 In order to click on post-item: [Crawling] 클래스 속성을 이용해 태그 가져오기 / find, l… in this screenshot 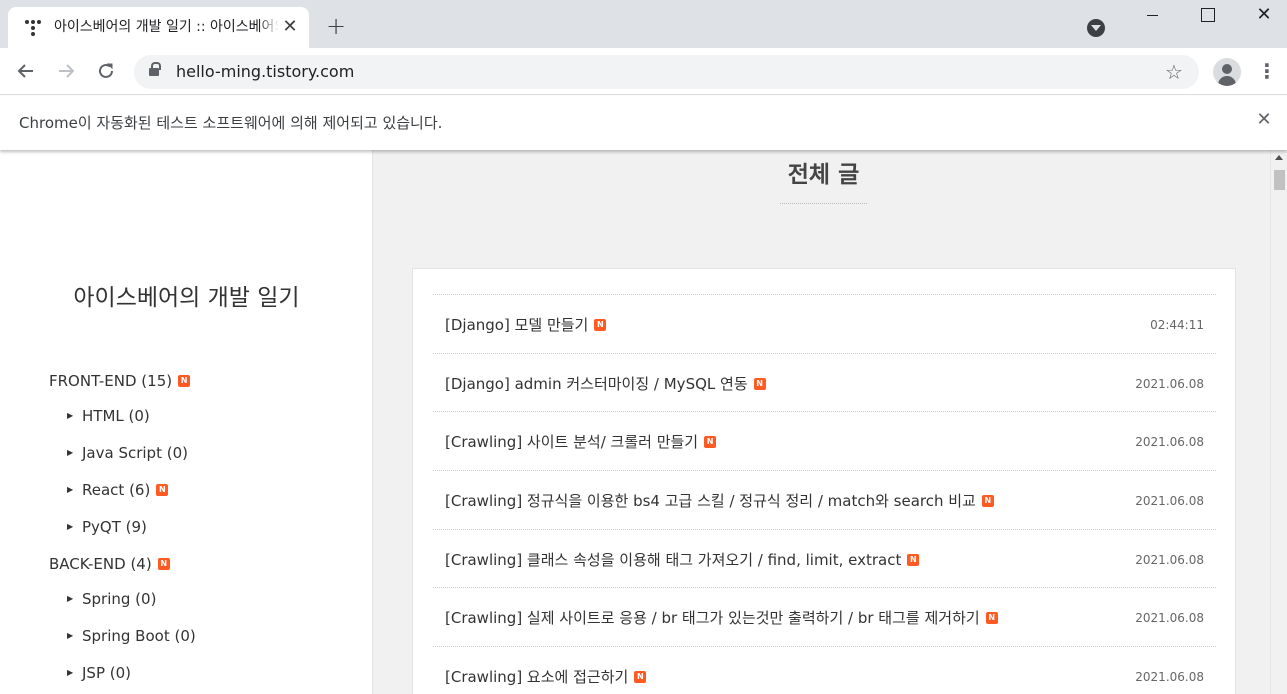, I will do `click(824, 559)`.